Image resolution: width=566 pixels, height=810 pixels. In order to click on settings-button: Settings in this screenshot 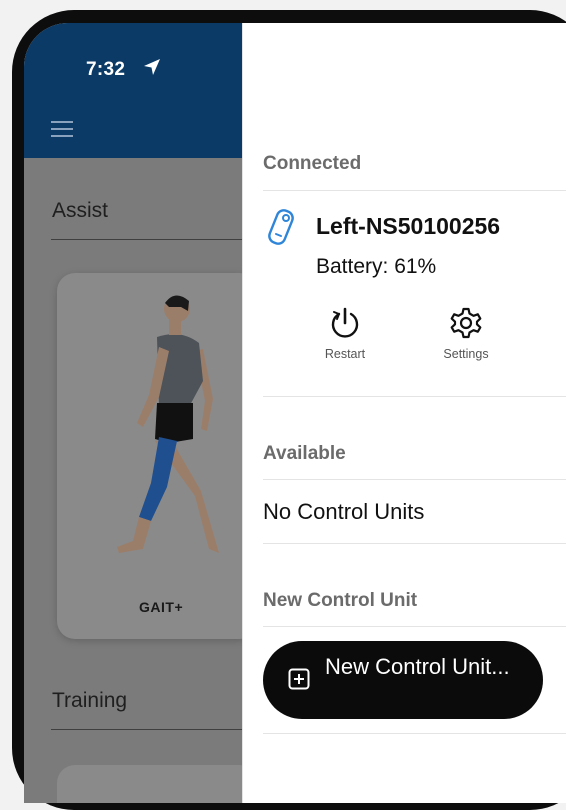, I will do `click(466, 333)`.